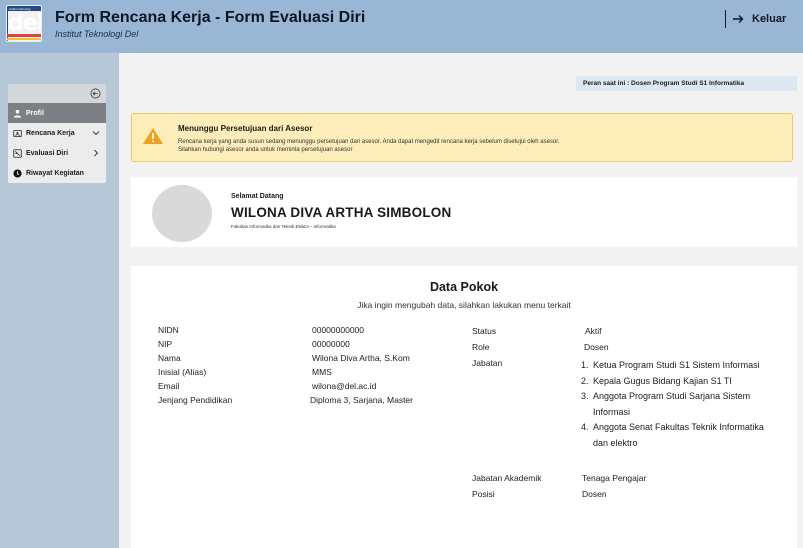 The height and width of the screenshot is (548, 803). Describe the element at coordinates (153, 136) in the screenshot. I see `warning-icon` at that location.